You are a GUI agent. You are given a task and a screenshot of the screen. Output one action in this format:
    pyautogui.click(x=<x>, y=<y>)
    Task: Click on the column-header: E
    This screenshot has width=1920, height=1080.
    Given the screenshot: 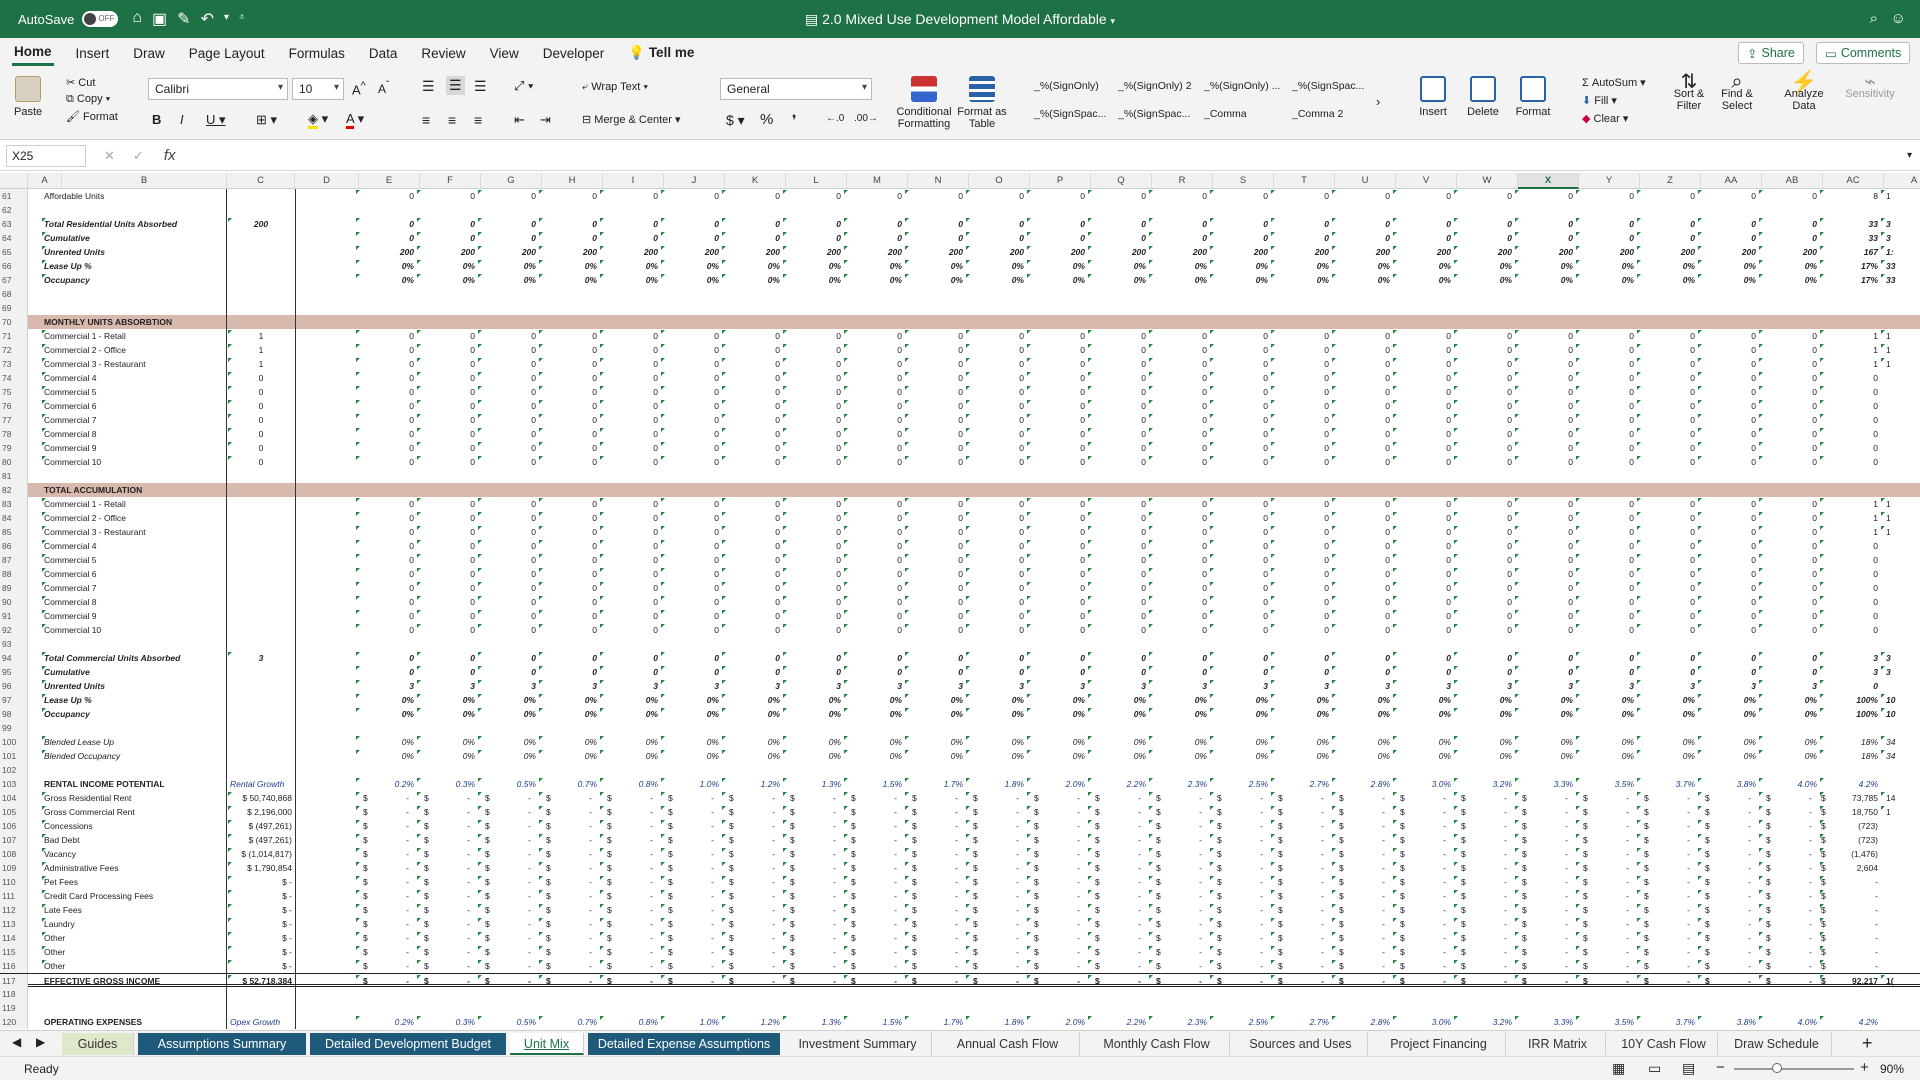 What is the action you would take?
    pyautogui.click(x=389, y=181)
    